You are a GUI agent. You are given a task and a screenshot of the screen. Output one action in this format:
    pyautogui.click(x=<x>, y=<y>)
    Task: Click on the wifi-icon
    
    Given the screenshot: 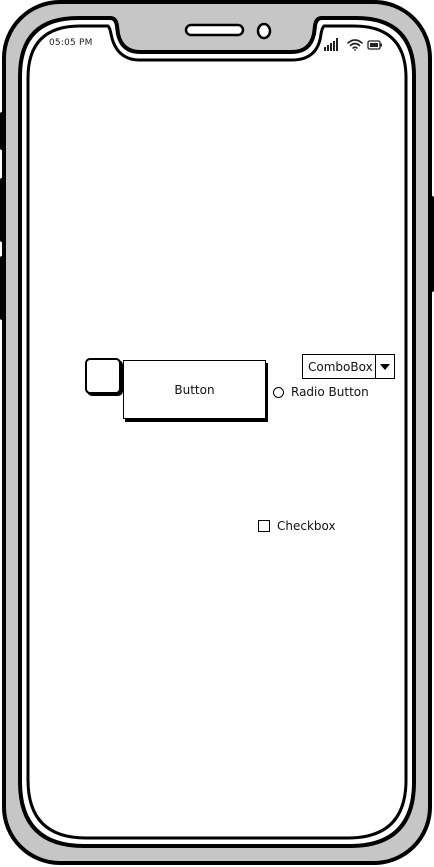 What is the action you would take?
    pyautogui.click(x=355, y=45)
    